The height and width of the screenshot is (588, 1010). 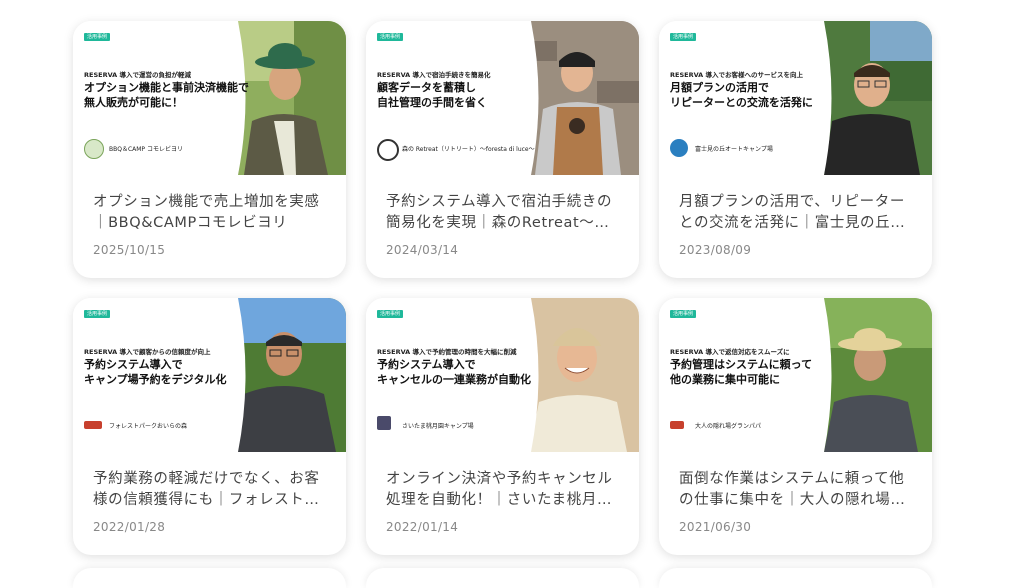 I want to click on card-date: 2021/06/30, so click(x=715, y=527).